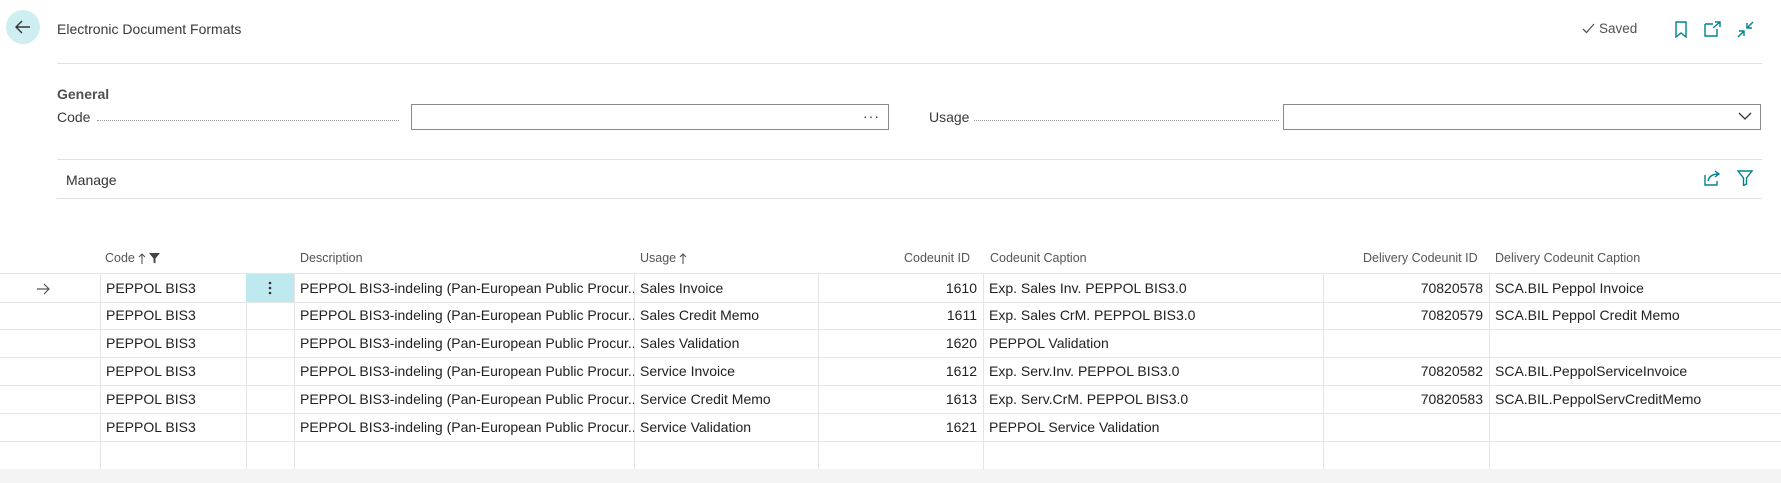  I want to click on filter-icon, so click(1745, 178).